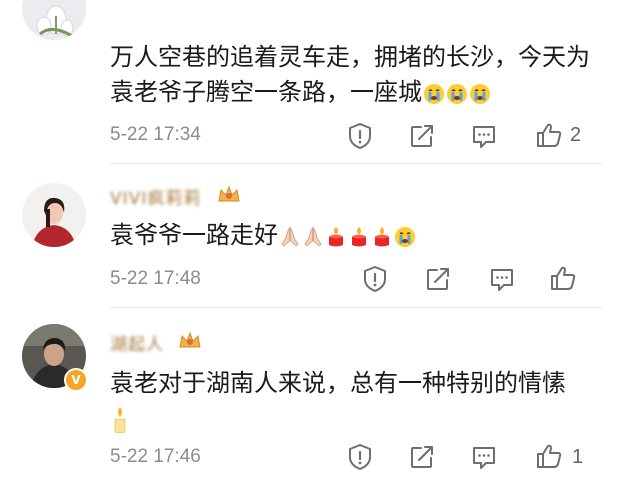 This screenshot has height=477, width=624. Describe the element at coordinates (155, 134) in the screenshot. I see `comment-timestamp: 5-22 17:34` at that location.